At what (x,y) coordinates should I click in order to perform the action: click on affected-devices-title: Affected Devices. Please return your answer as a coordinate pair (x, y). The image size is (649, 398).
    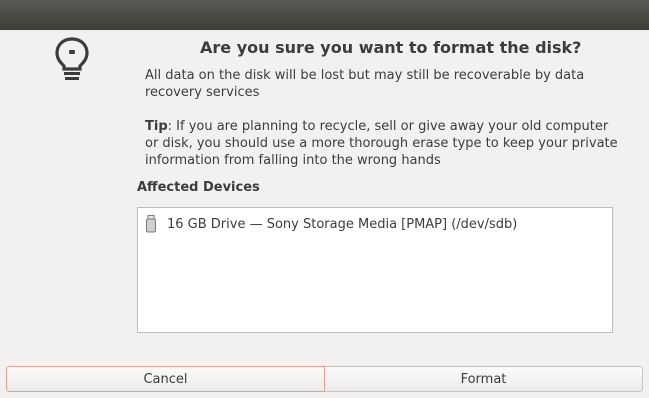
    Looking at the image, I should click on (198, 187).